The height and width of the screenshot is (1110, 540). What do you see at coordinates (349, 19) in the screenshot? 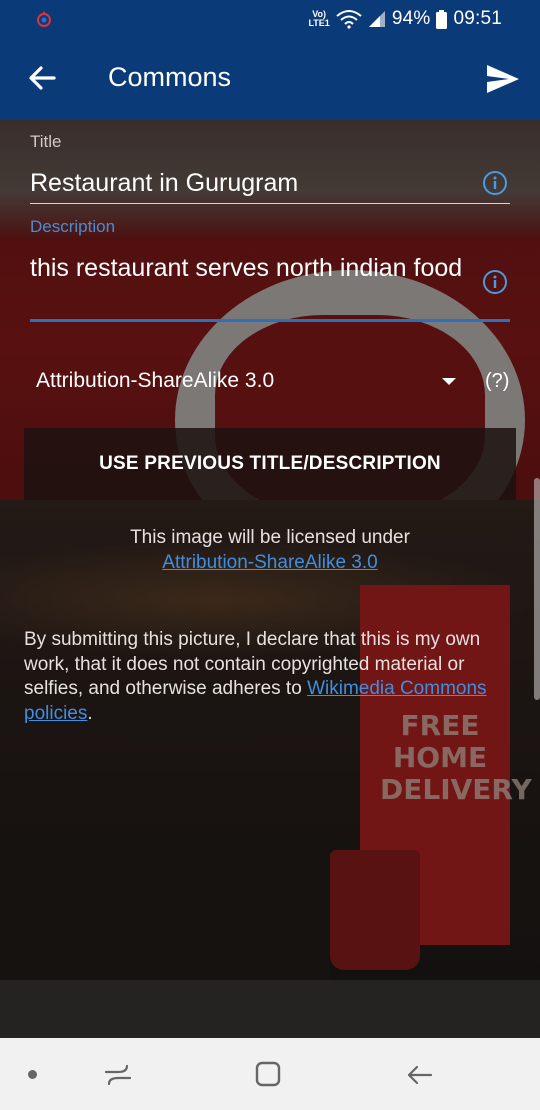
I see `wifi-icon` at bounding box center [349, 19].